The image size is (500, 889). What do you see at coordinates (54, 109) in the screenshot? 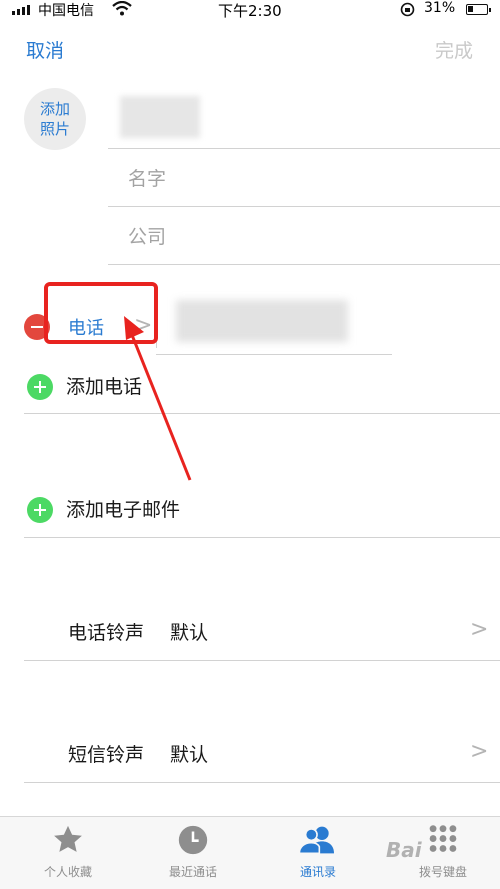
I see `add-photo-line1: 添加` at bounding box center [54, 109].